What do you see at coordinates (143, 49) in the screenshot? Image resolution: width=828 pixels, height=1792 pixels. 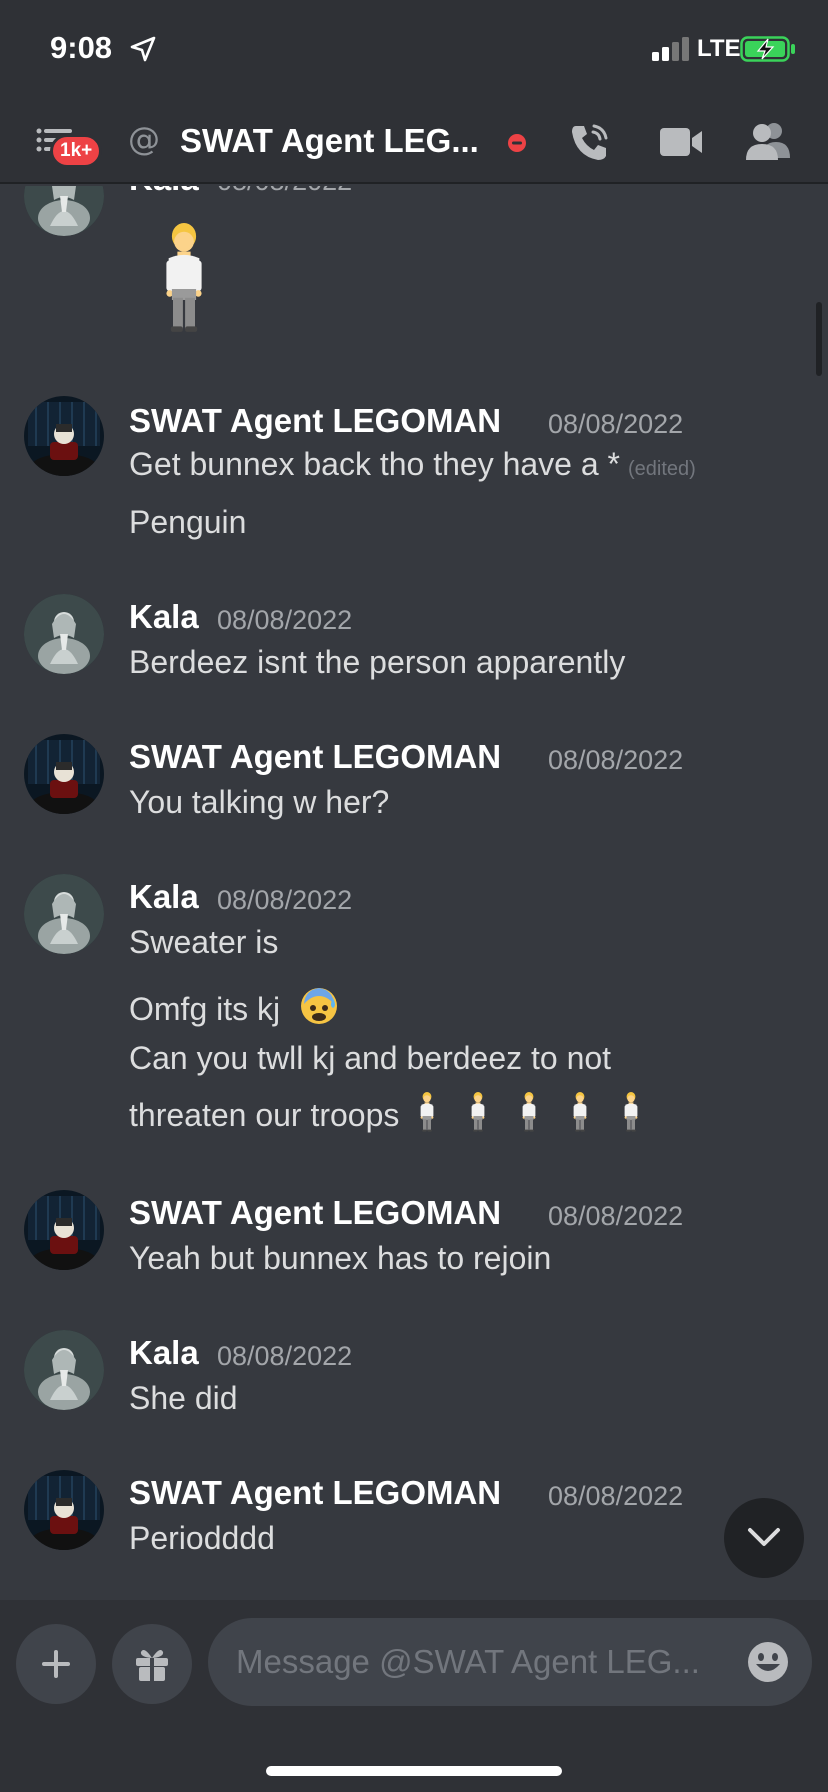 I see `location-arrow-icon` at bounding box center [143, 49].